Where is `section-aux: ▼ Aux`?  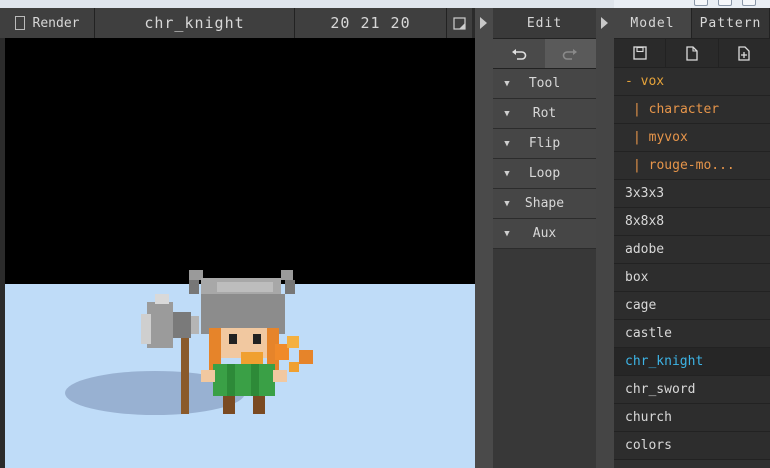 section-aux: ▼ Aux is located at coordinates (544, 234).